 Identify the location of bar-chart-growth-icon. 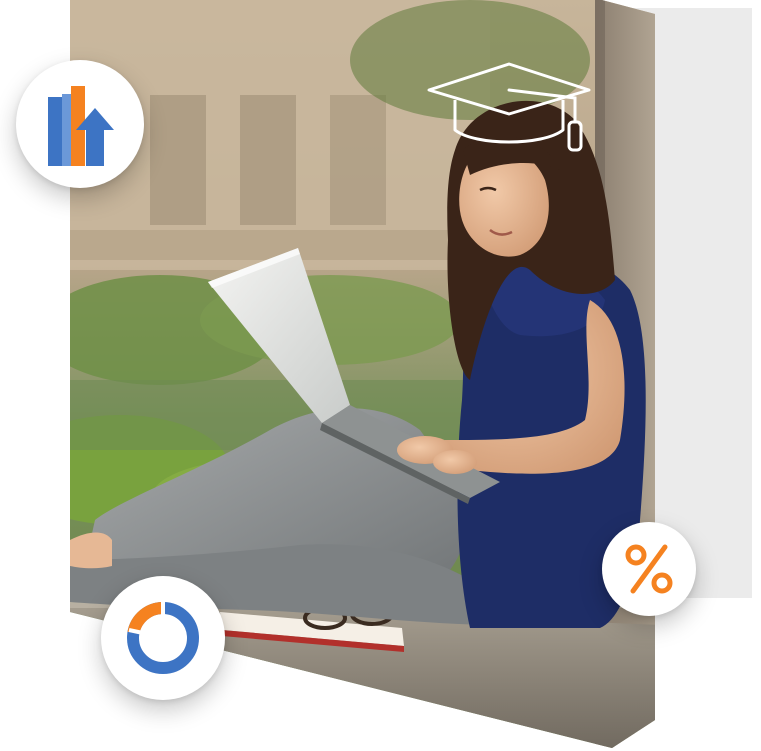
(81, 126).